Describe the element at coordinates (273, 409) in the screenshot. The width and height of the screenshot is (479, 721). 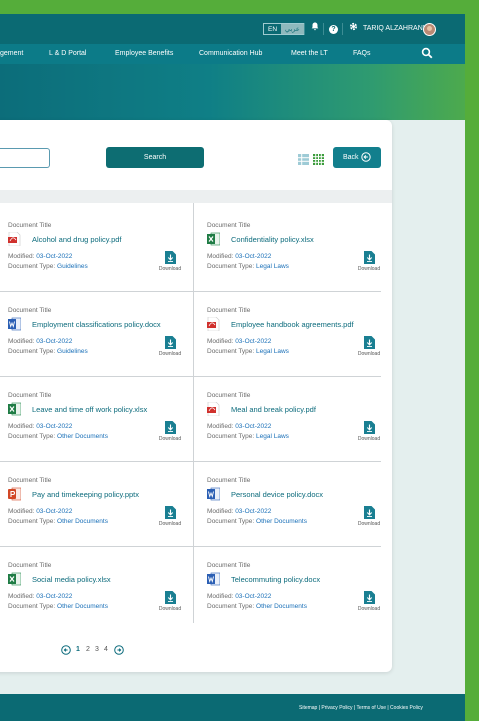
I see `document-name-link: Meal and break policy.pdf` at that location.